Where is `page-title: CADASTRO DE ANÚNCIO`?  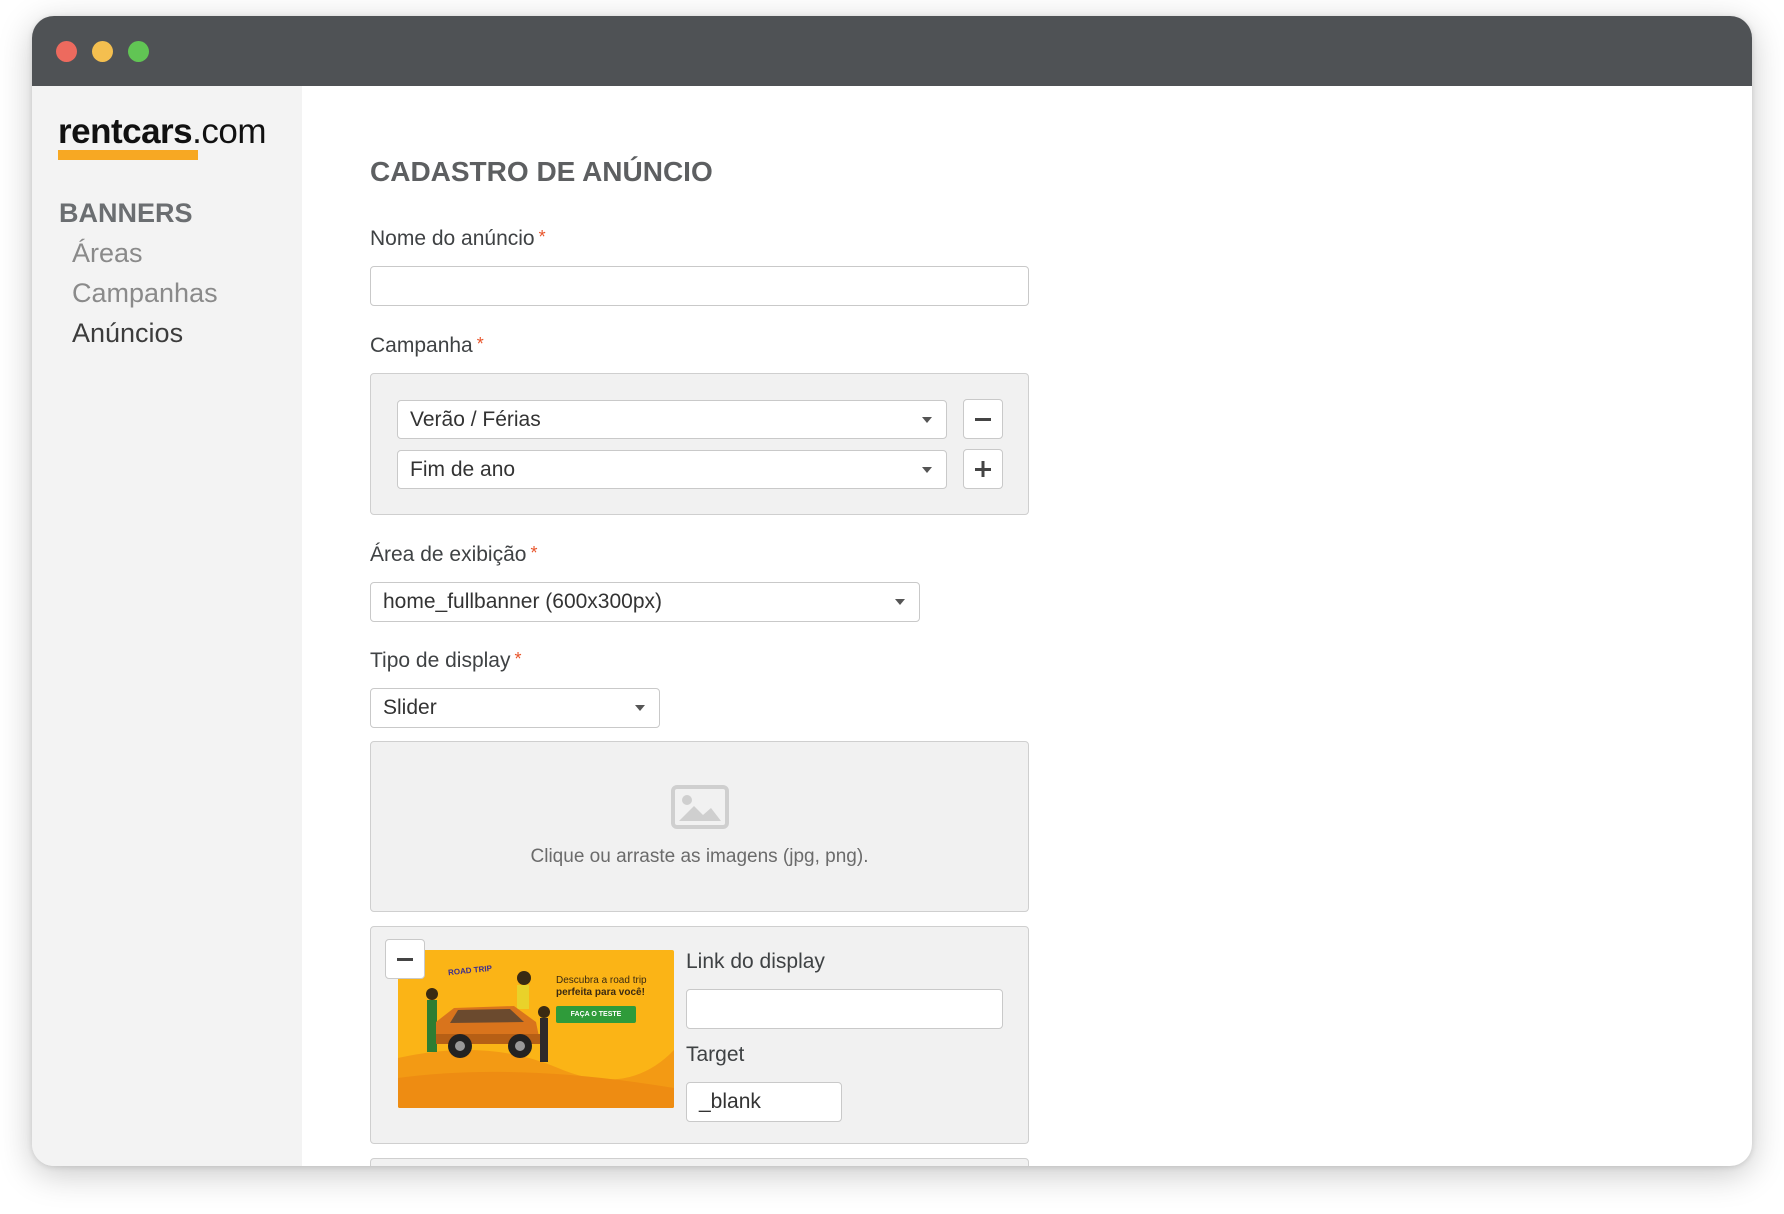
page-title: CADASTRO DE ANÚNCIO is located at coordinates (541, 171).